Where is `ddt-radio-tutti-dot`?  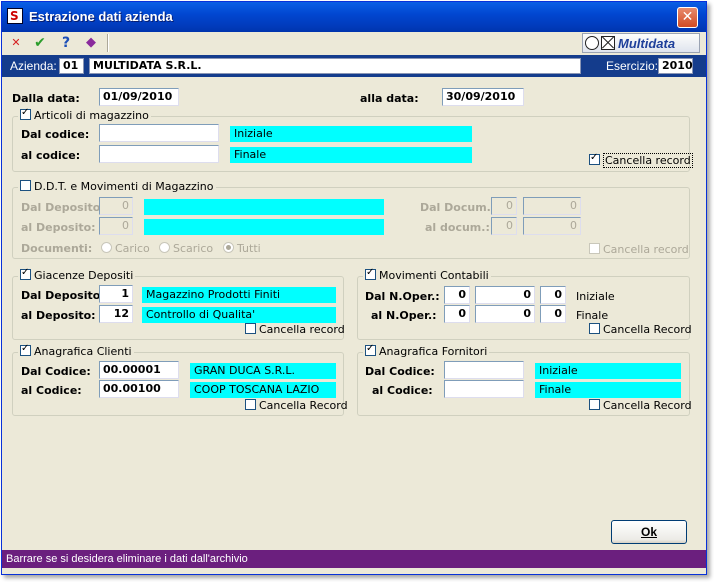
ddt-radio-tutti-dot is located at coordinates (228, 247).